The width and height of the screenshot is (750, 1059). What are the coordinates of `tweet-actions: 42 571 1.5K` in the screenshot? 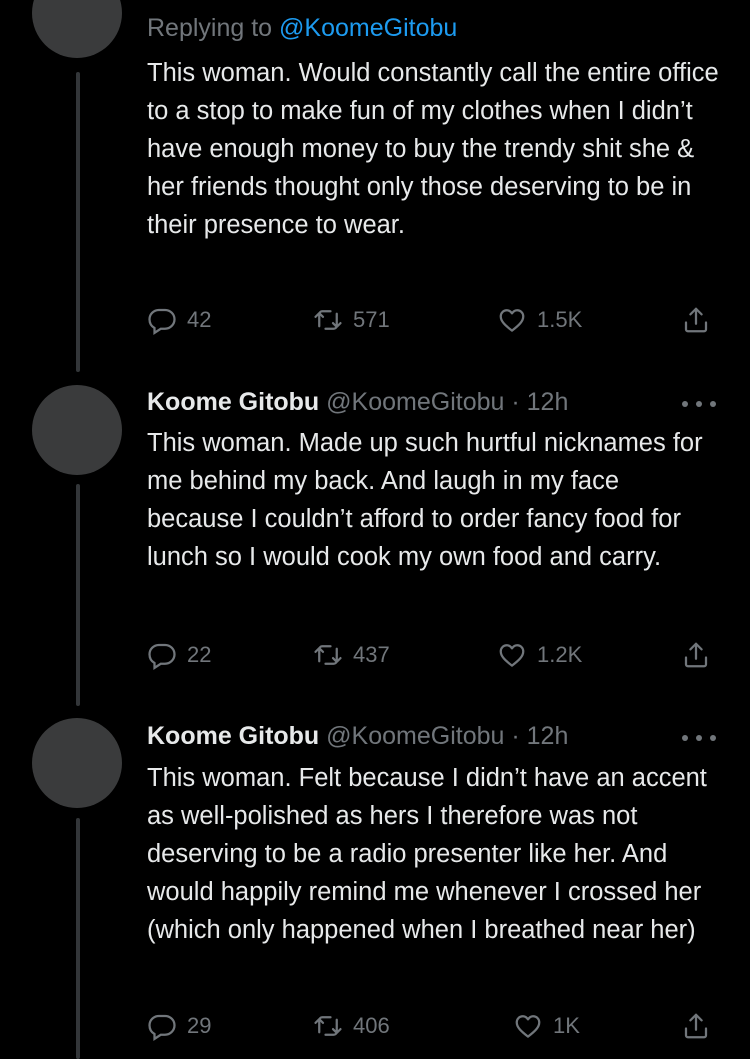 It's located at (432, 323).